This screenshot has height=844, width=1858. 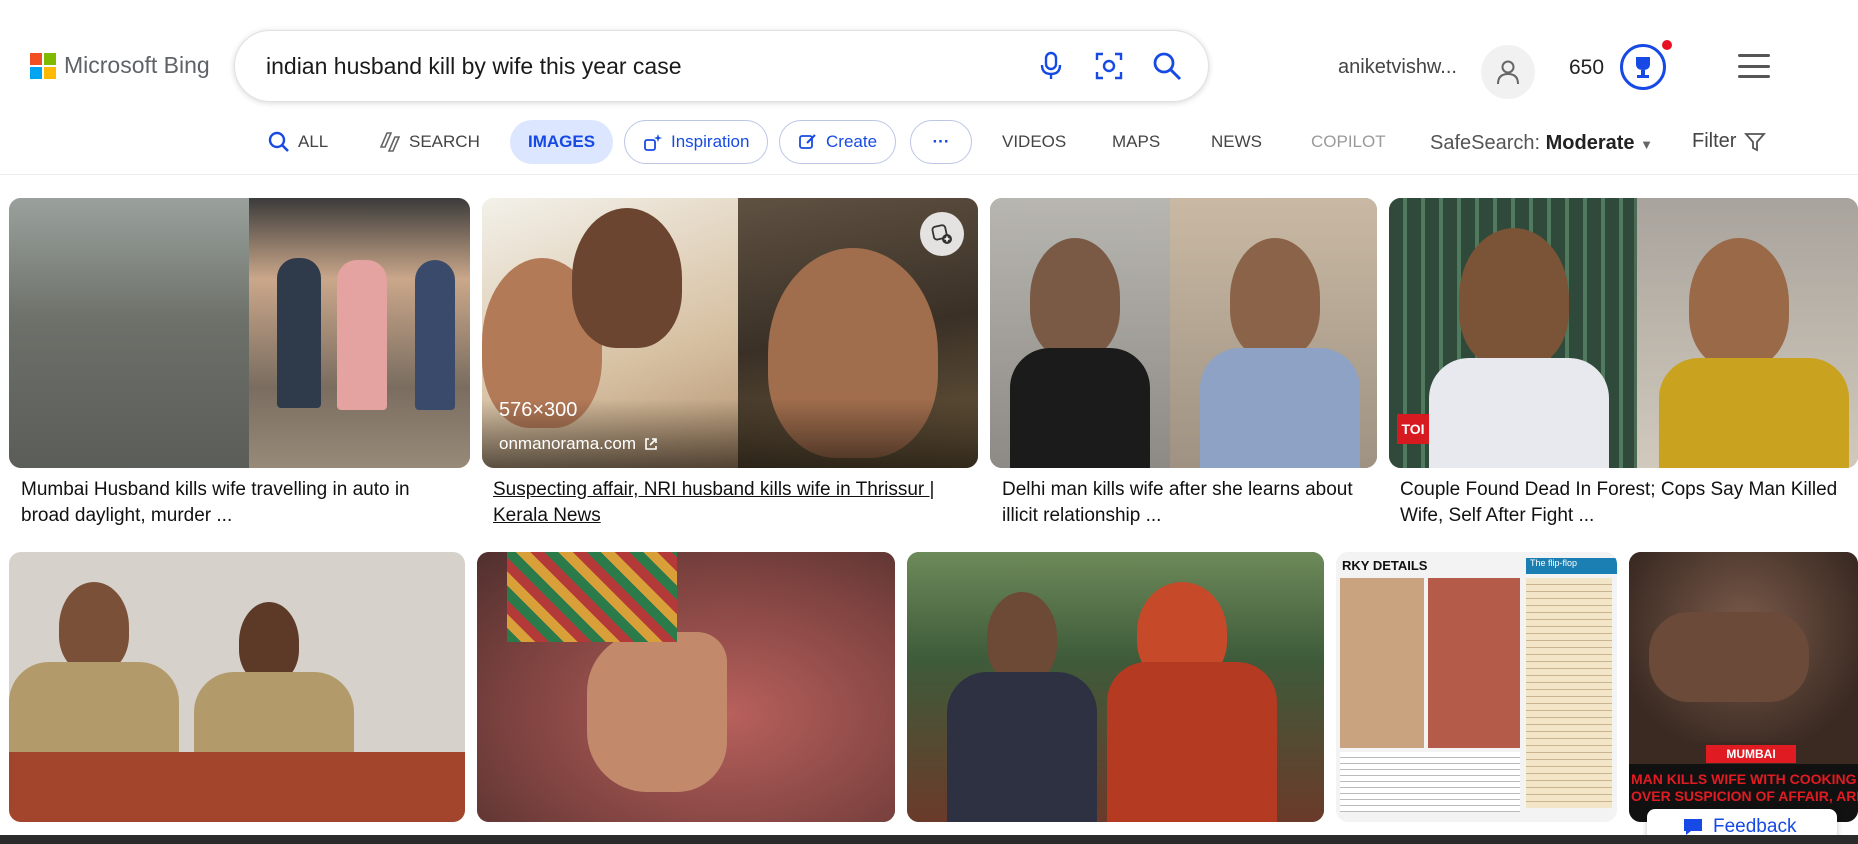 I want to click on clipping-sidebar-title: The flip-flop, so click(x=1571, y=566).